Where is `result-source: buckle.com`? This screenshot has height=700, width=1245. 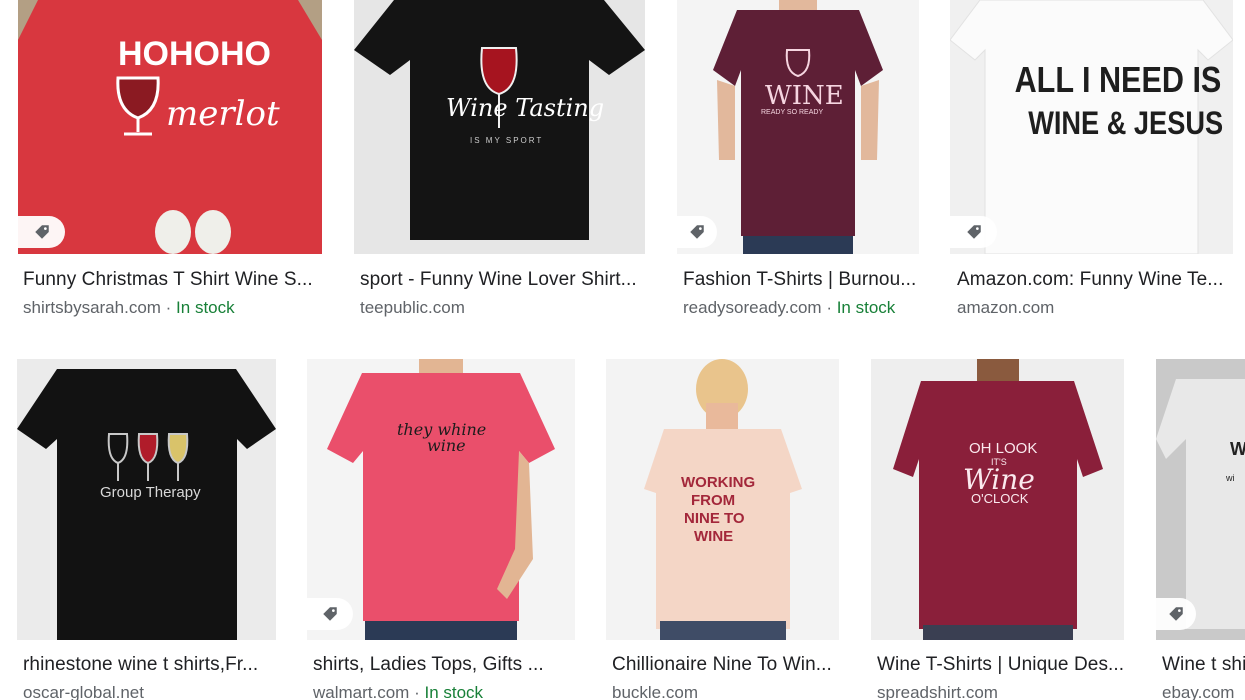 result-source: buckle.com is located at coordinates (724, 691).